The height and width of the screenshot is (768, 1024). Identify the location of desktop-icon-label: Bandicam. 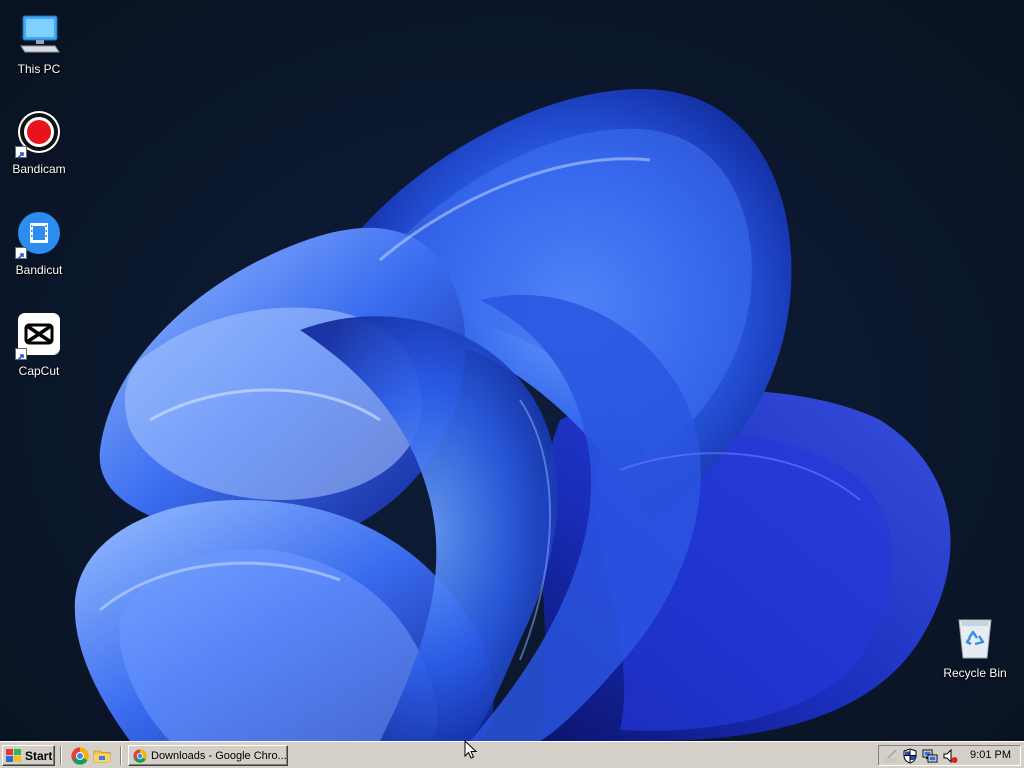
(39, 169).